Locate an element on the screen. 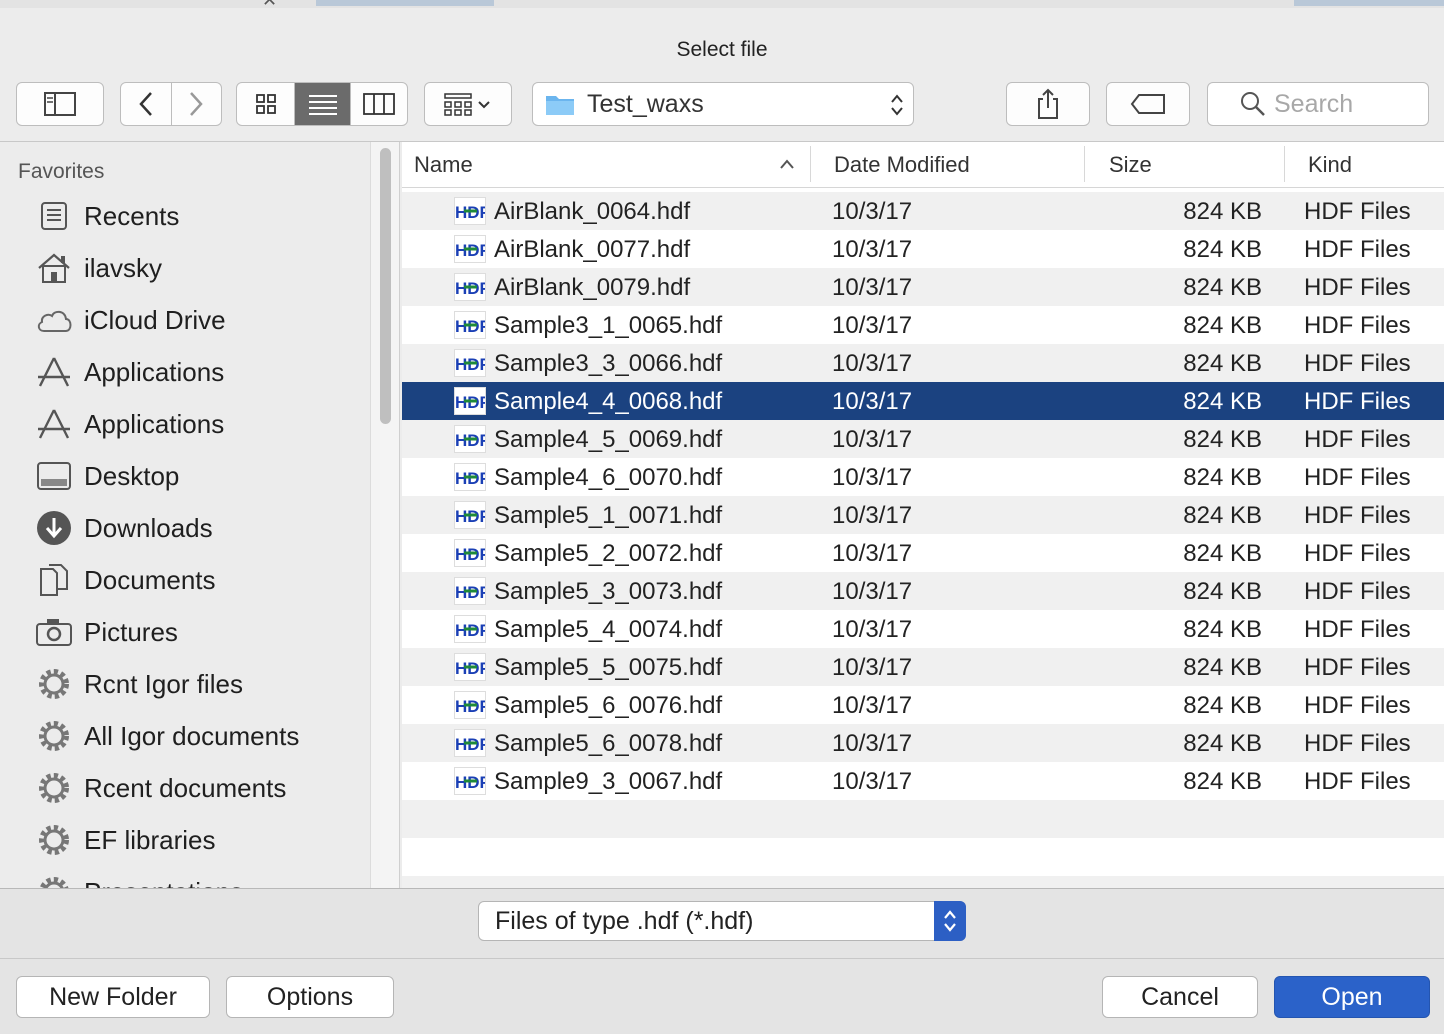 Image resolution: width=1444 pixels, height=1034 pixels. sidebar-item-label: Downloads is located at coordinates (148, 527).